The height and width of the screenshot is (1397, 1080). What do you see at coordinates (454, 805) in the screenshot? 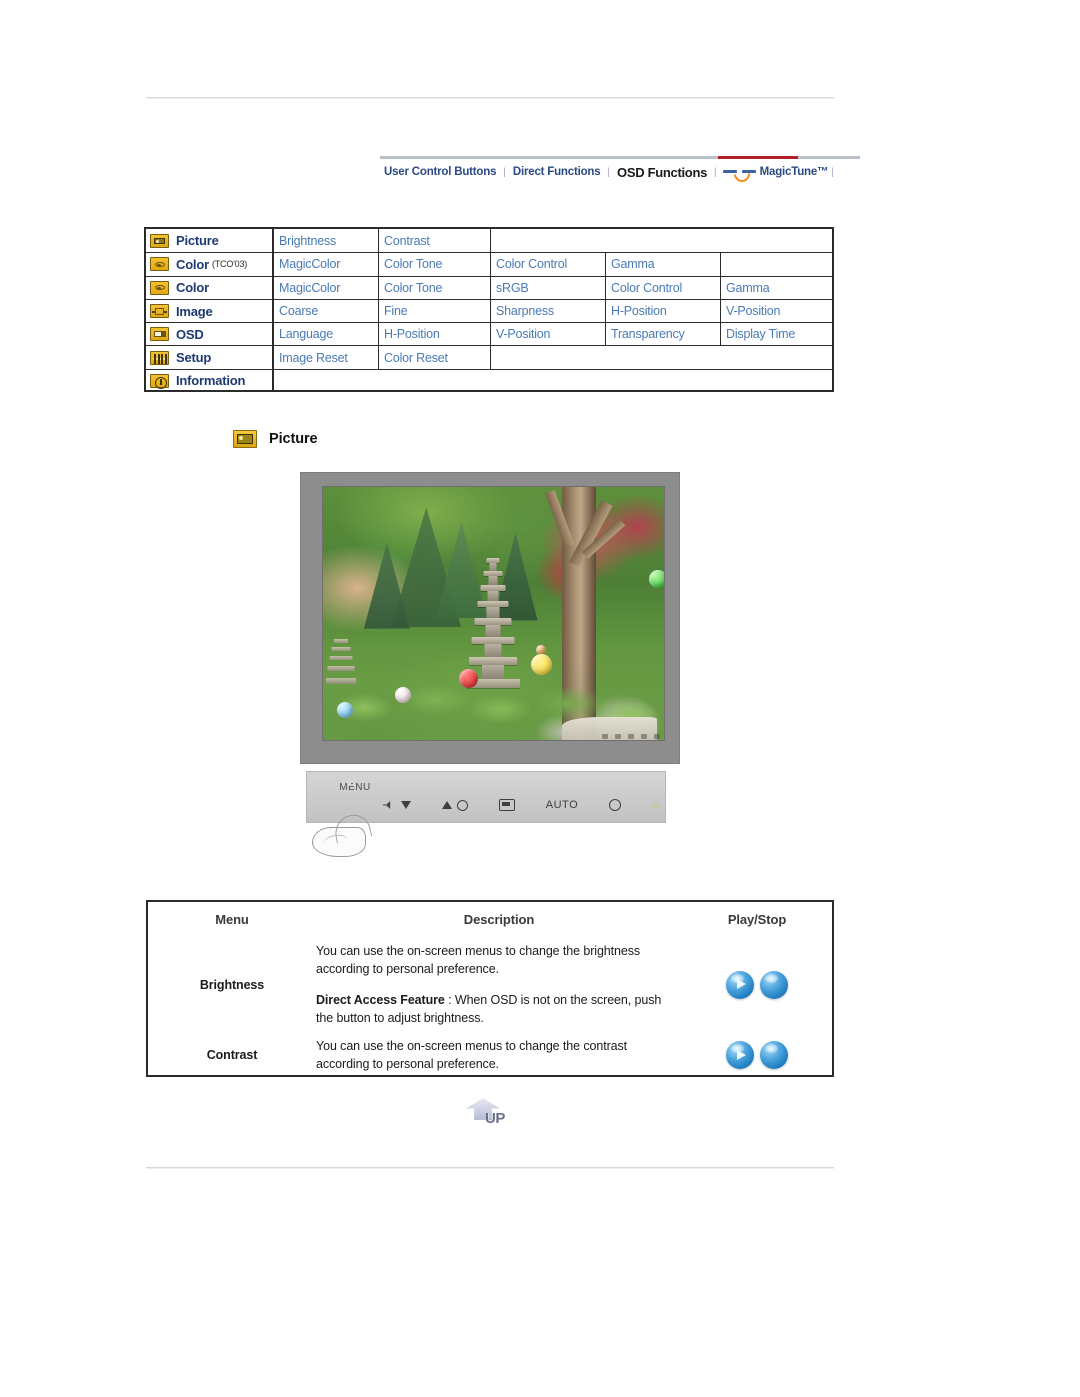
I see `brightness-up-group` at bounding box center [454, 805].